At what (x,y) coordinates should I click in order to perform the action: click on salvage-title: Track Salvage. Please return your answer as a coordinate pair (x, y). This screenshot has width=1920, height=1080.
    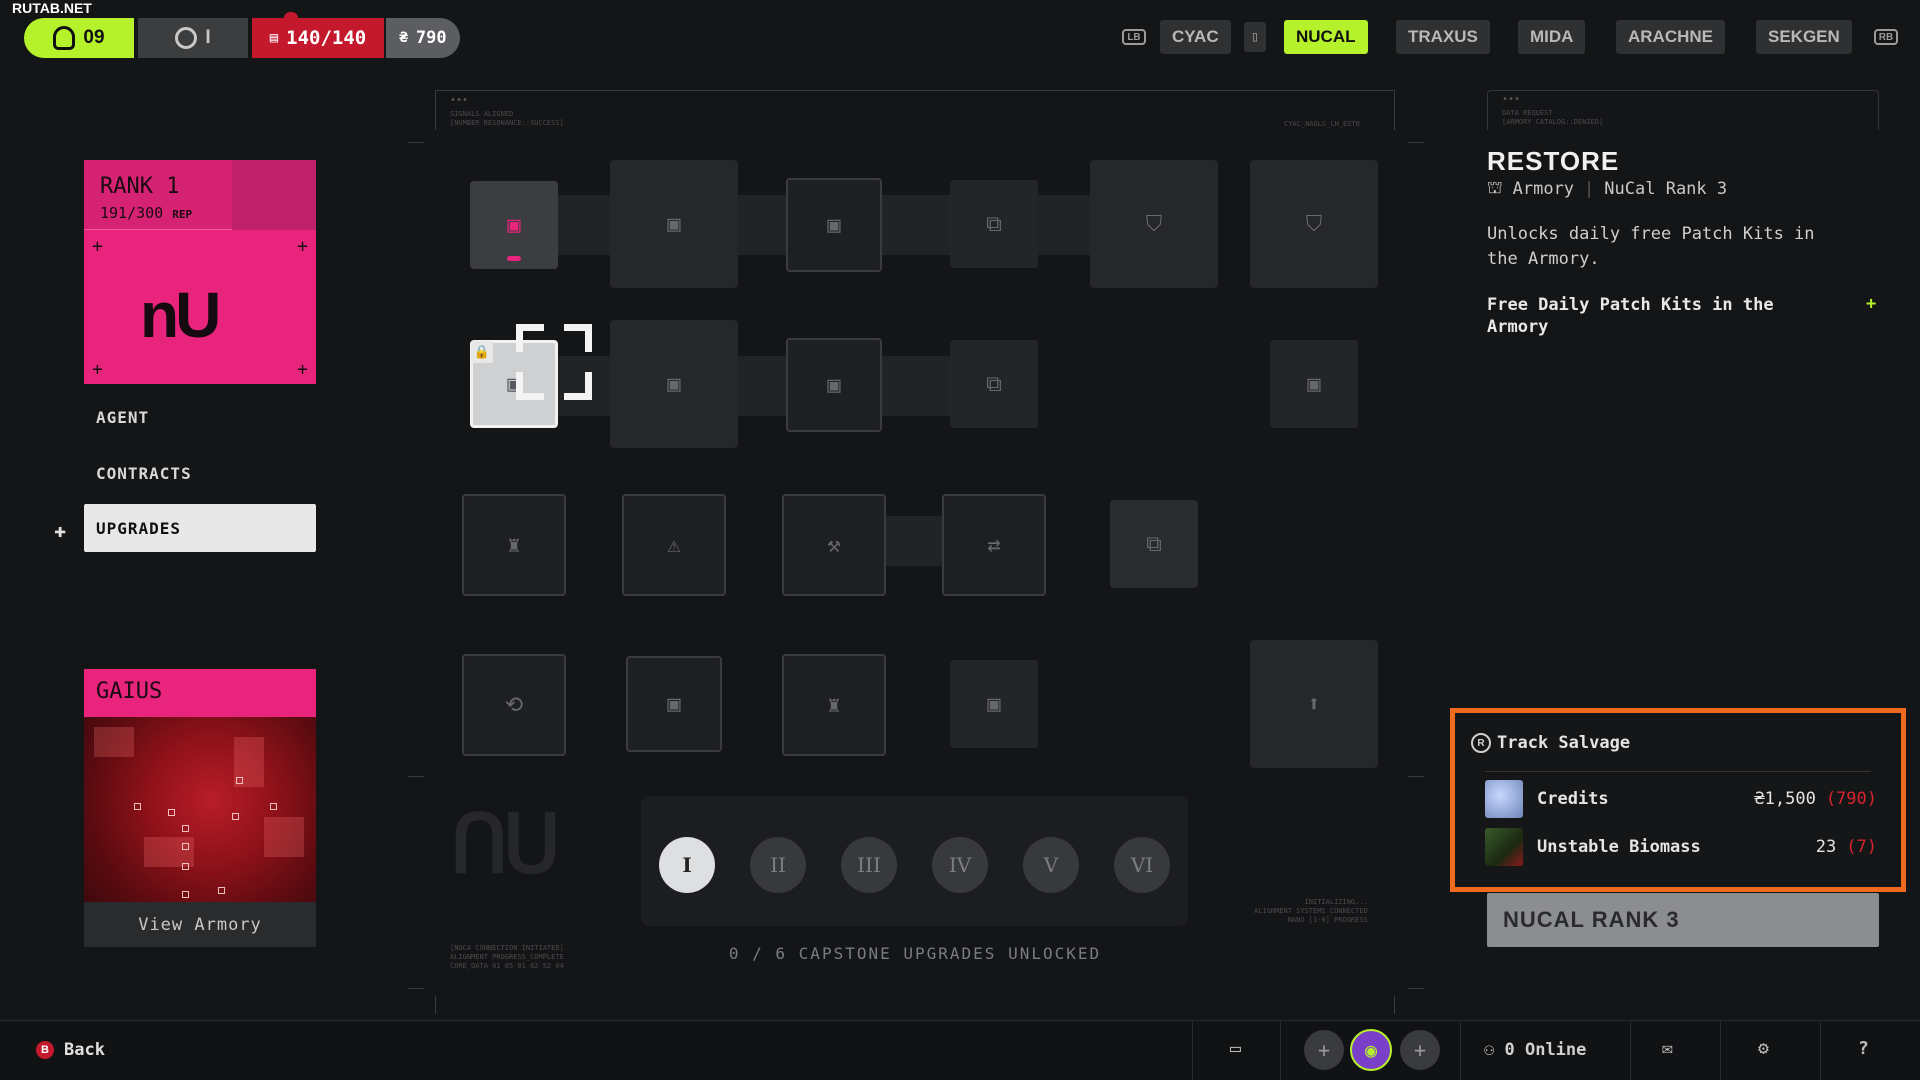
    Looking at the image, I should click on (1564, 743).